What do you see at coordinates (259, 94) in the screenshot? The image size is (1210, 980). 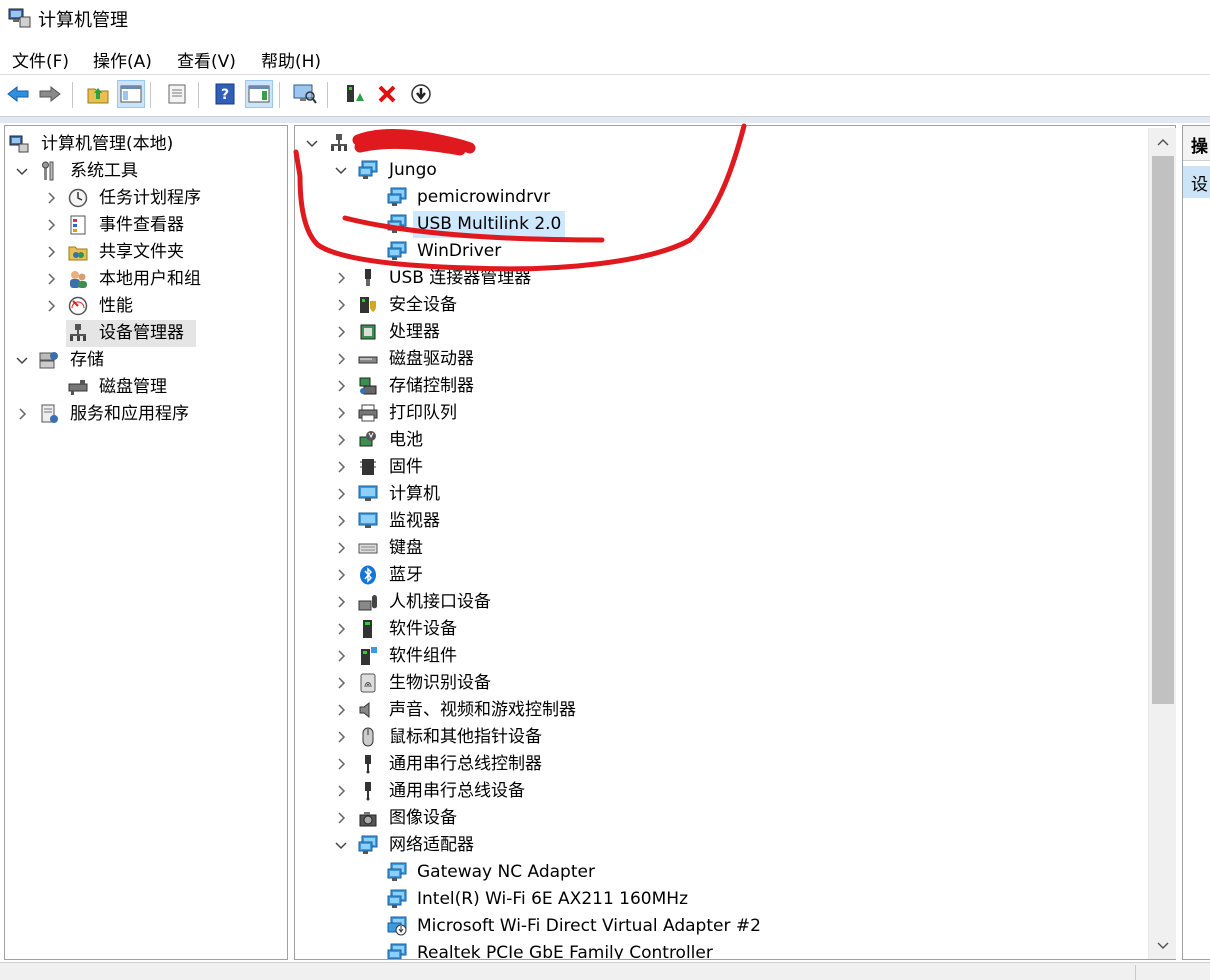 I see `show-action-pane-icon` at bounding box center [259, 94].